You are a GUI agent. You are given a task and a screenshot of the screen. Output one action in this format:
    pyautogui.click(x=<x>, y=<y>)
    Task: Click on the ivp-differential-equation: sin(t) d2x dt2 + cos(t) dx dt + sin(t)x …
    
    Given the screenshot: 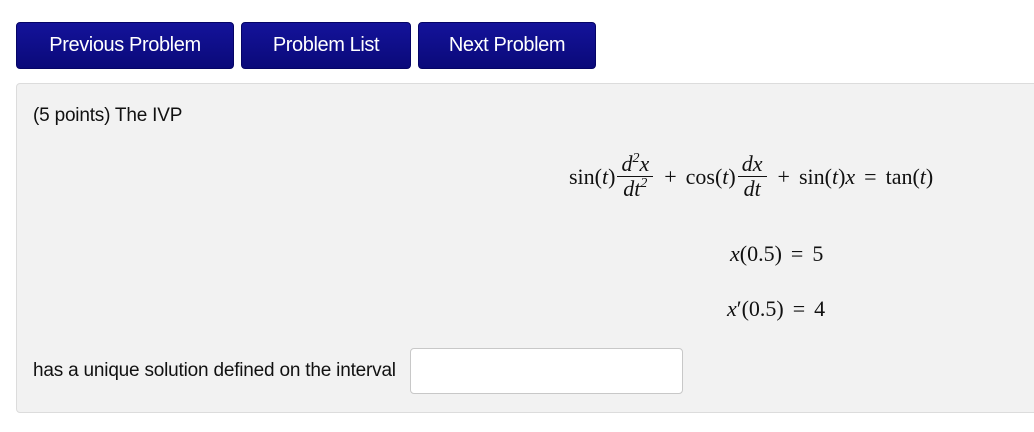 What is the action you would take?
    pyautogui.click(x=751, y=176)
    